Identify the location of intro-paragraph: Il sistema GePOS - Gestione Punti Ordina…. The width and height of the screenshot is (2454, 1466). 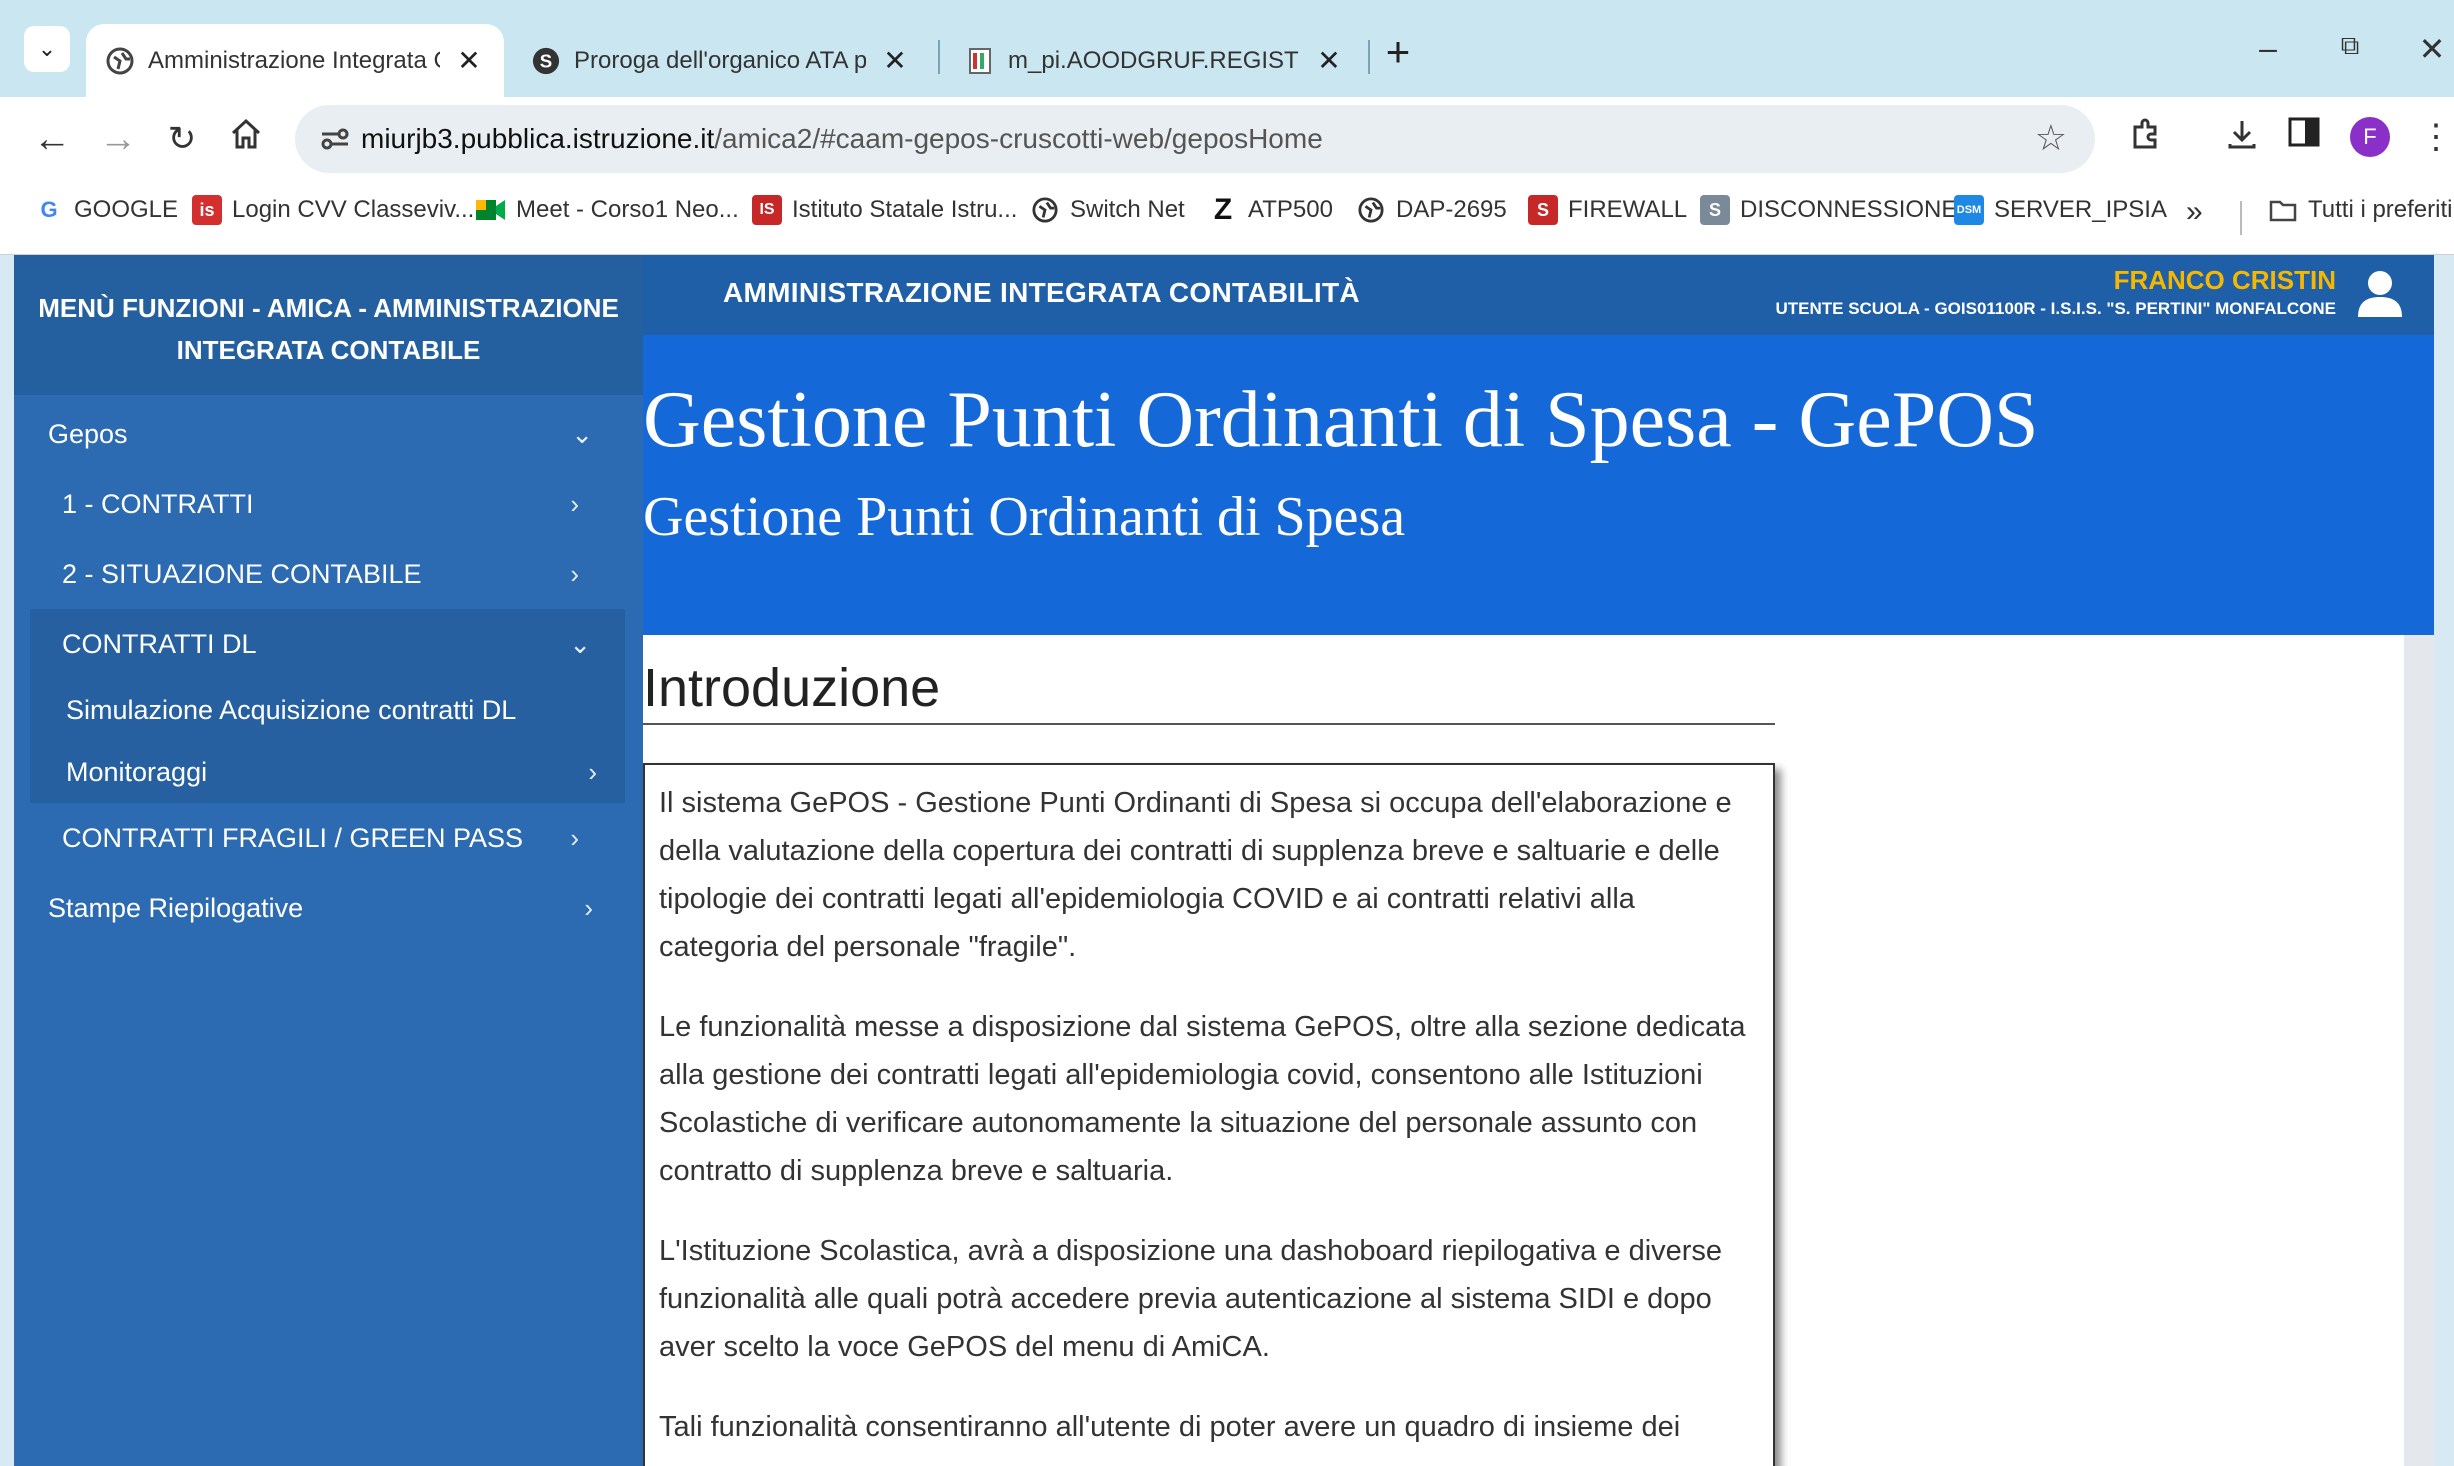
(1195, 875).